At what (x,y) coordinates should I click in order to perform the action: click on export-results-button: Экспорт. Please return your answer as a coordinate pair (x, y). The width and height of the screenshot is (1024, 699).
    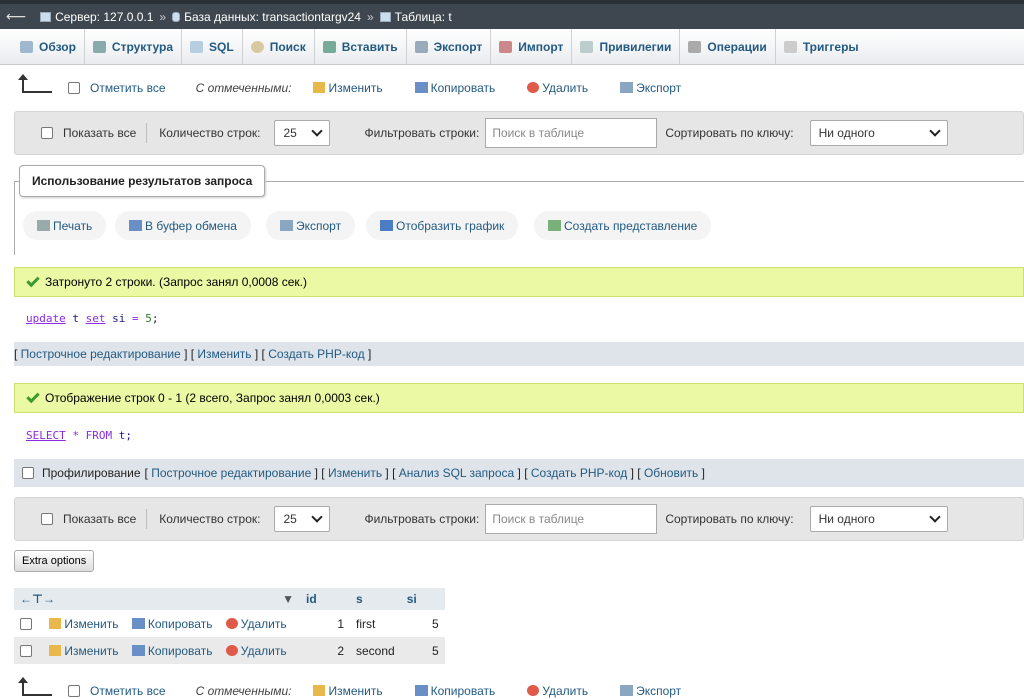
    Looking at the image, I should click on (311, 225).